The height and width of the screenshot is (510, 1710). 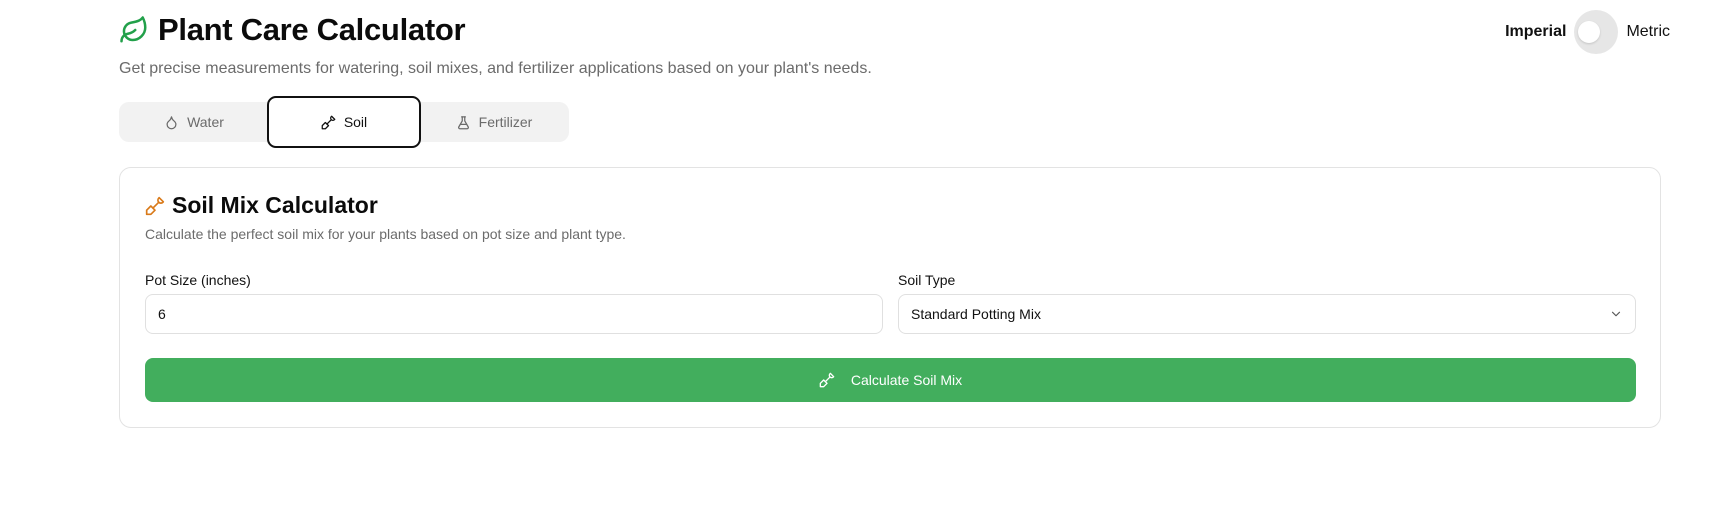 What do you see at coordinates (198, 280) in the screenshot?
I see `pot-size-label: Pot Size (inches)` at bounding box center [198, 280].